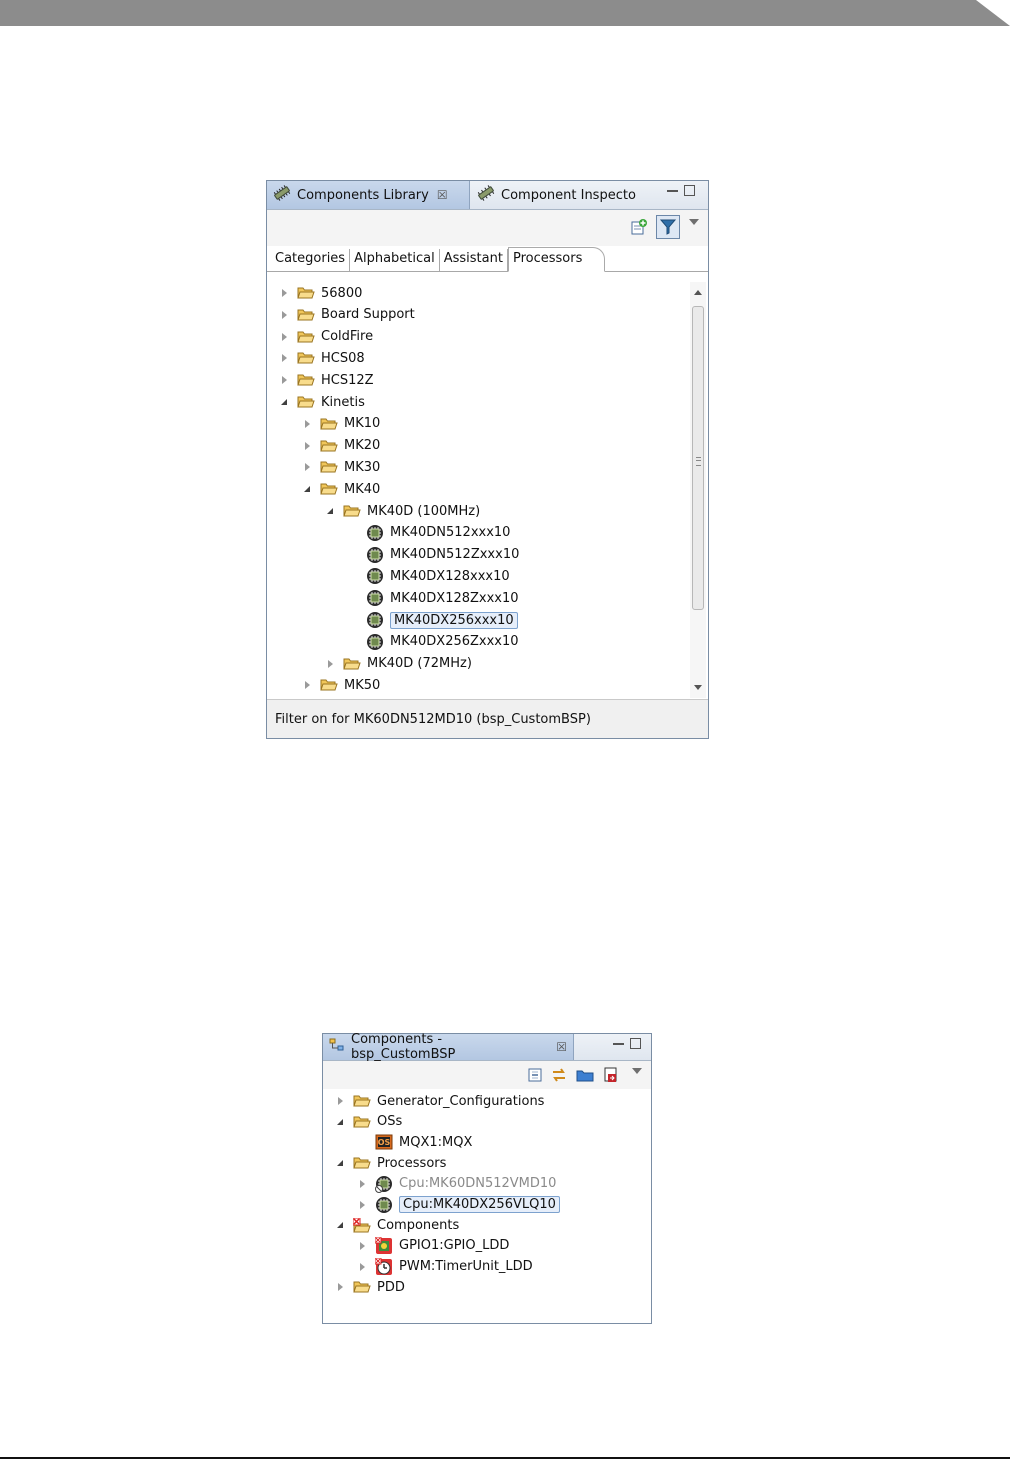 This screenshot has height=1468, width=1010. I want to click on subtab-assistant: Assistant, so click(474, 260).